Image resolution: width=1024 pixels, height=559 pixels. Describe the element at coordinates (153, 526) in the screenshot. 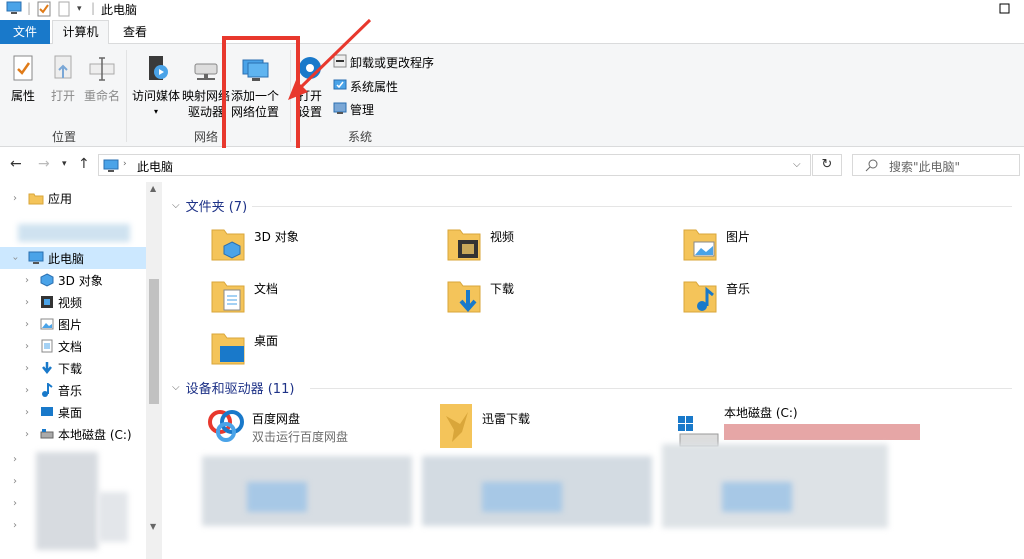

I see `scroll-down-icon: ▼` at that location.